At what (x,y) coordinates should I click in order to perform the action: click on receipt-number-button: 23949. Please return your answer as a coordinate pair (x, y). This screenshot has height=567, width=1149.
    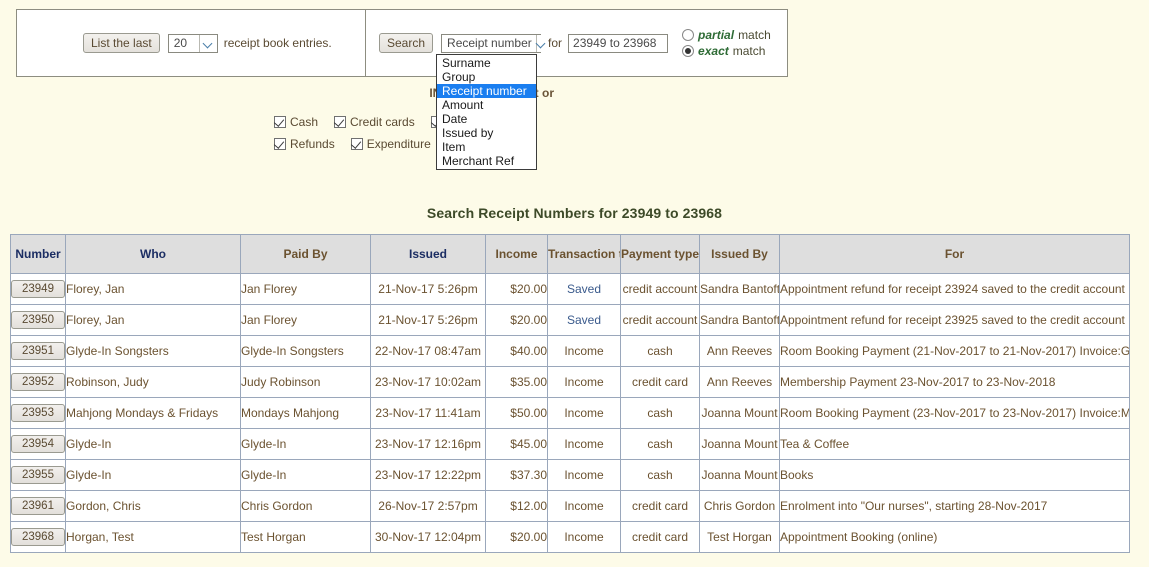
    Looking at the image, I should click on (38, 289).